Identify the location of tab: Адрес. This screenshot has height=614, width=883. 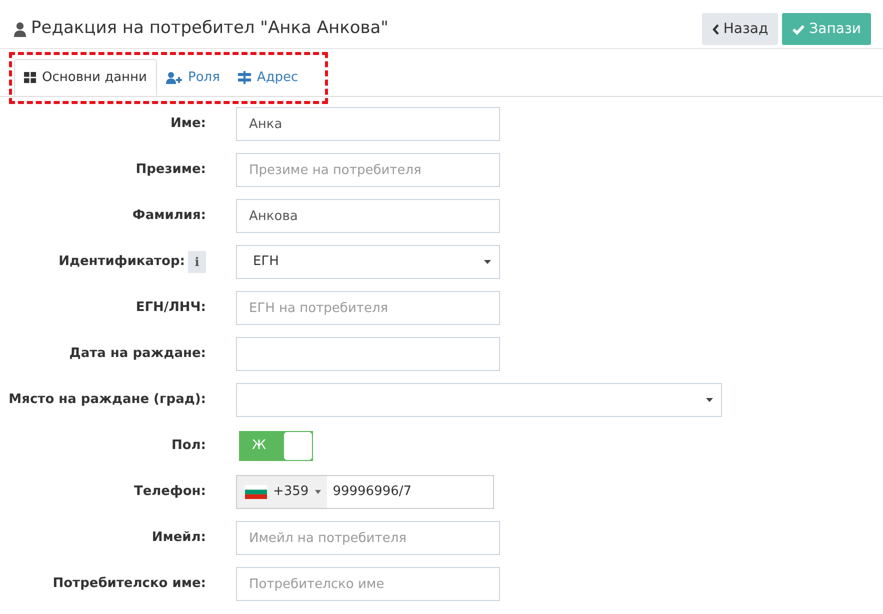
(268, 77).